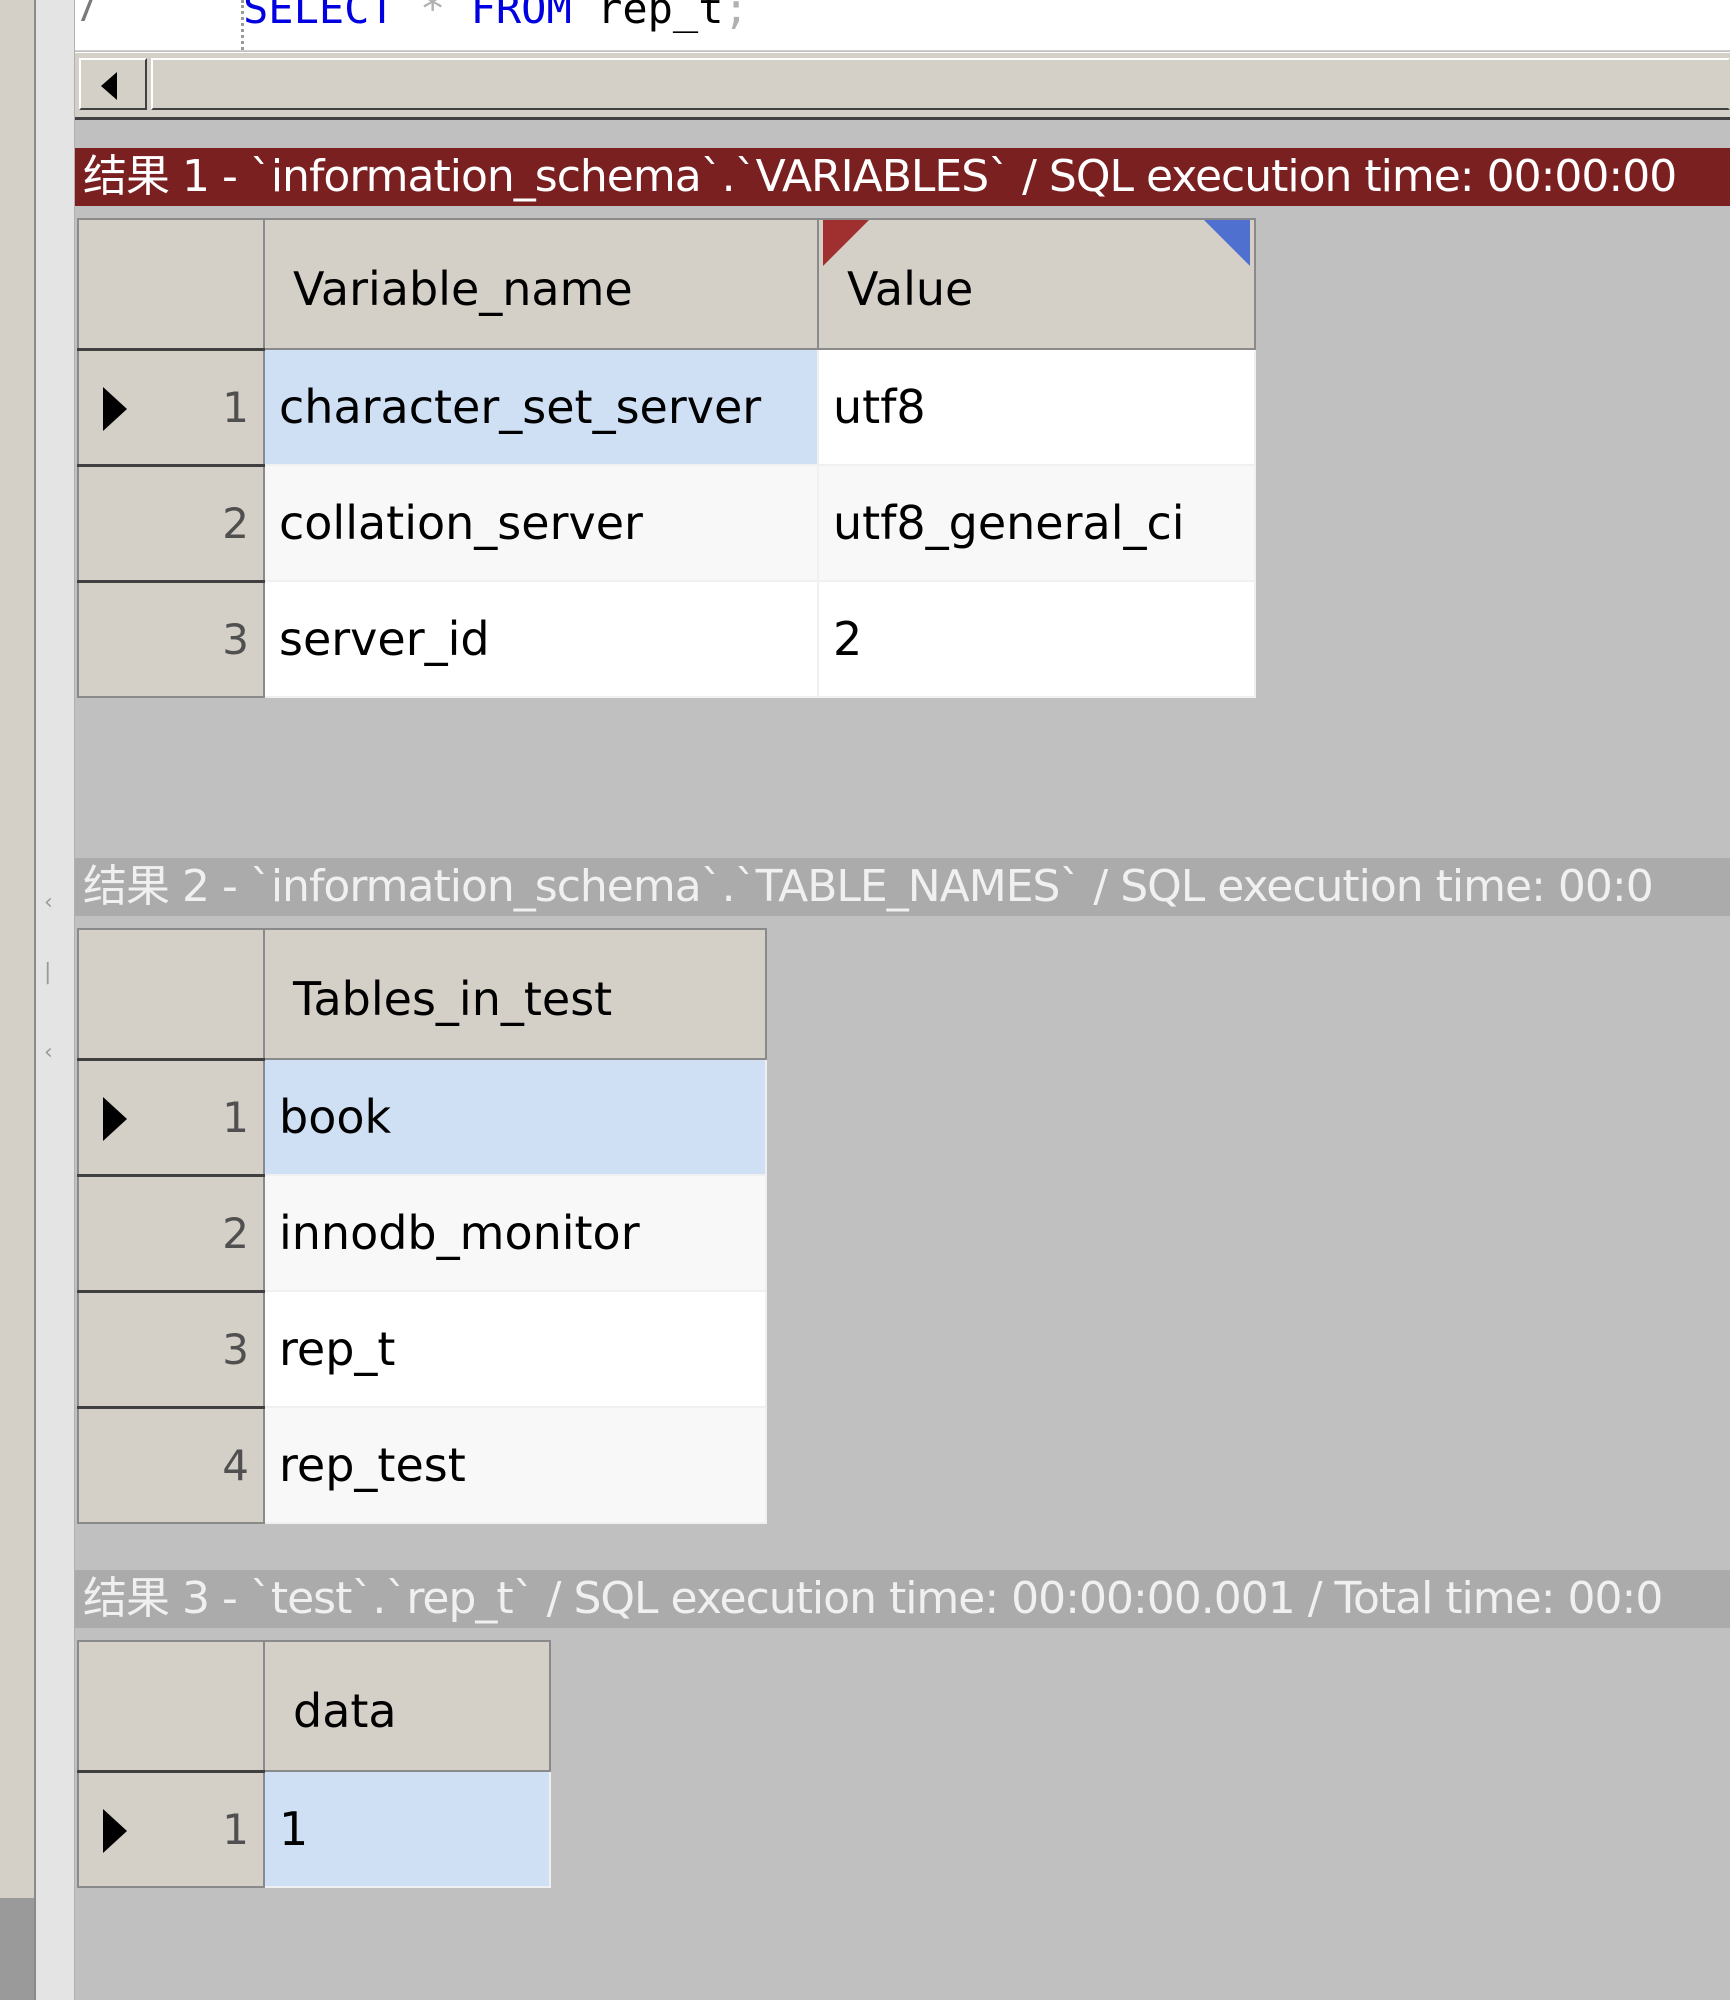  I want to click on sql-star: *, so click(433, 16).